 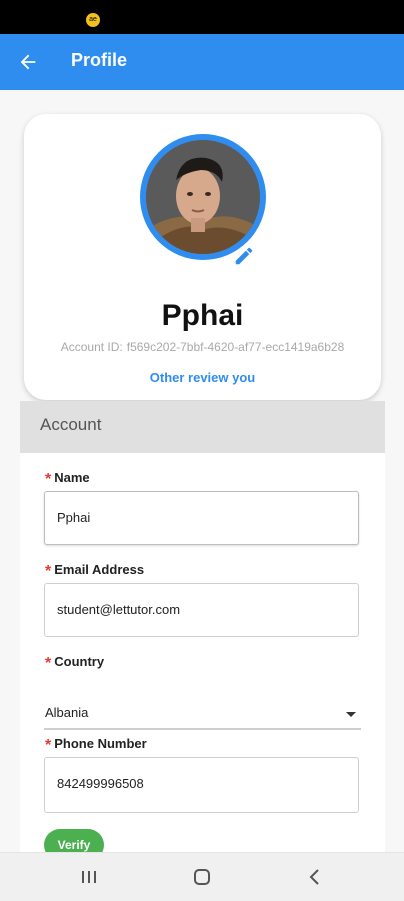 I want to click on email-label: * Email Address, so click(x=95, y=571).